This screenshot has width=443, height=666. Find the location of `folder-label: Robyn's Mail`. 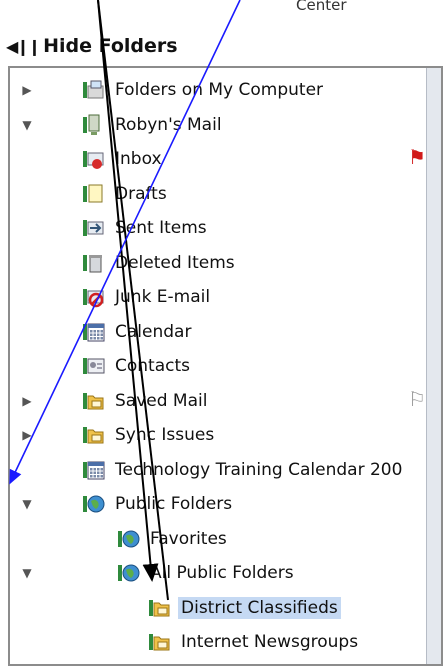

folder-label: Robyn's Mail is located at coordinates (168, 124).